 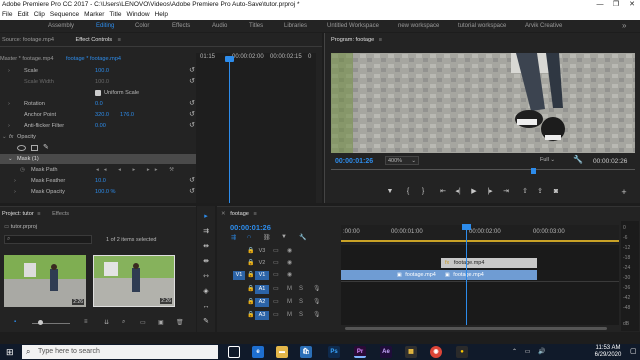 I want to click on ec-playhead-handle, so click(x=229, y=59).